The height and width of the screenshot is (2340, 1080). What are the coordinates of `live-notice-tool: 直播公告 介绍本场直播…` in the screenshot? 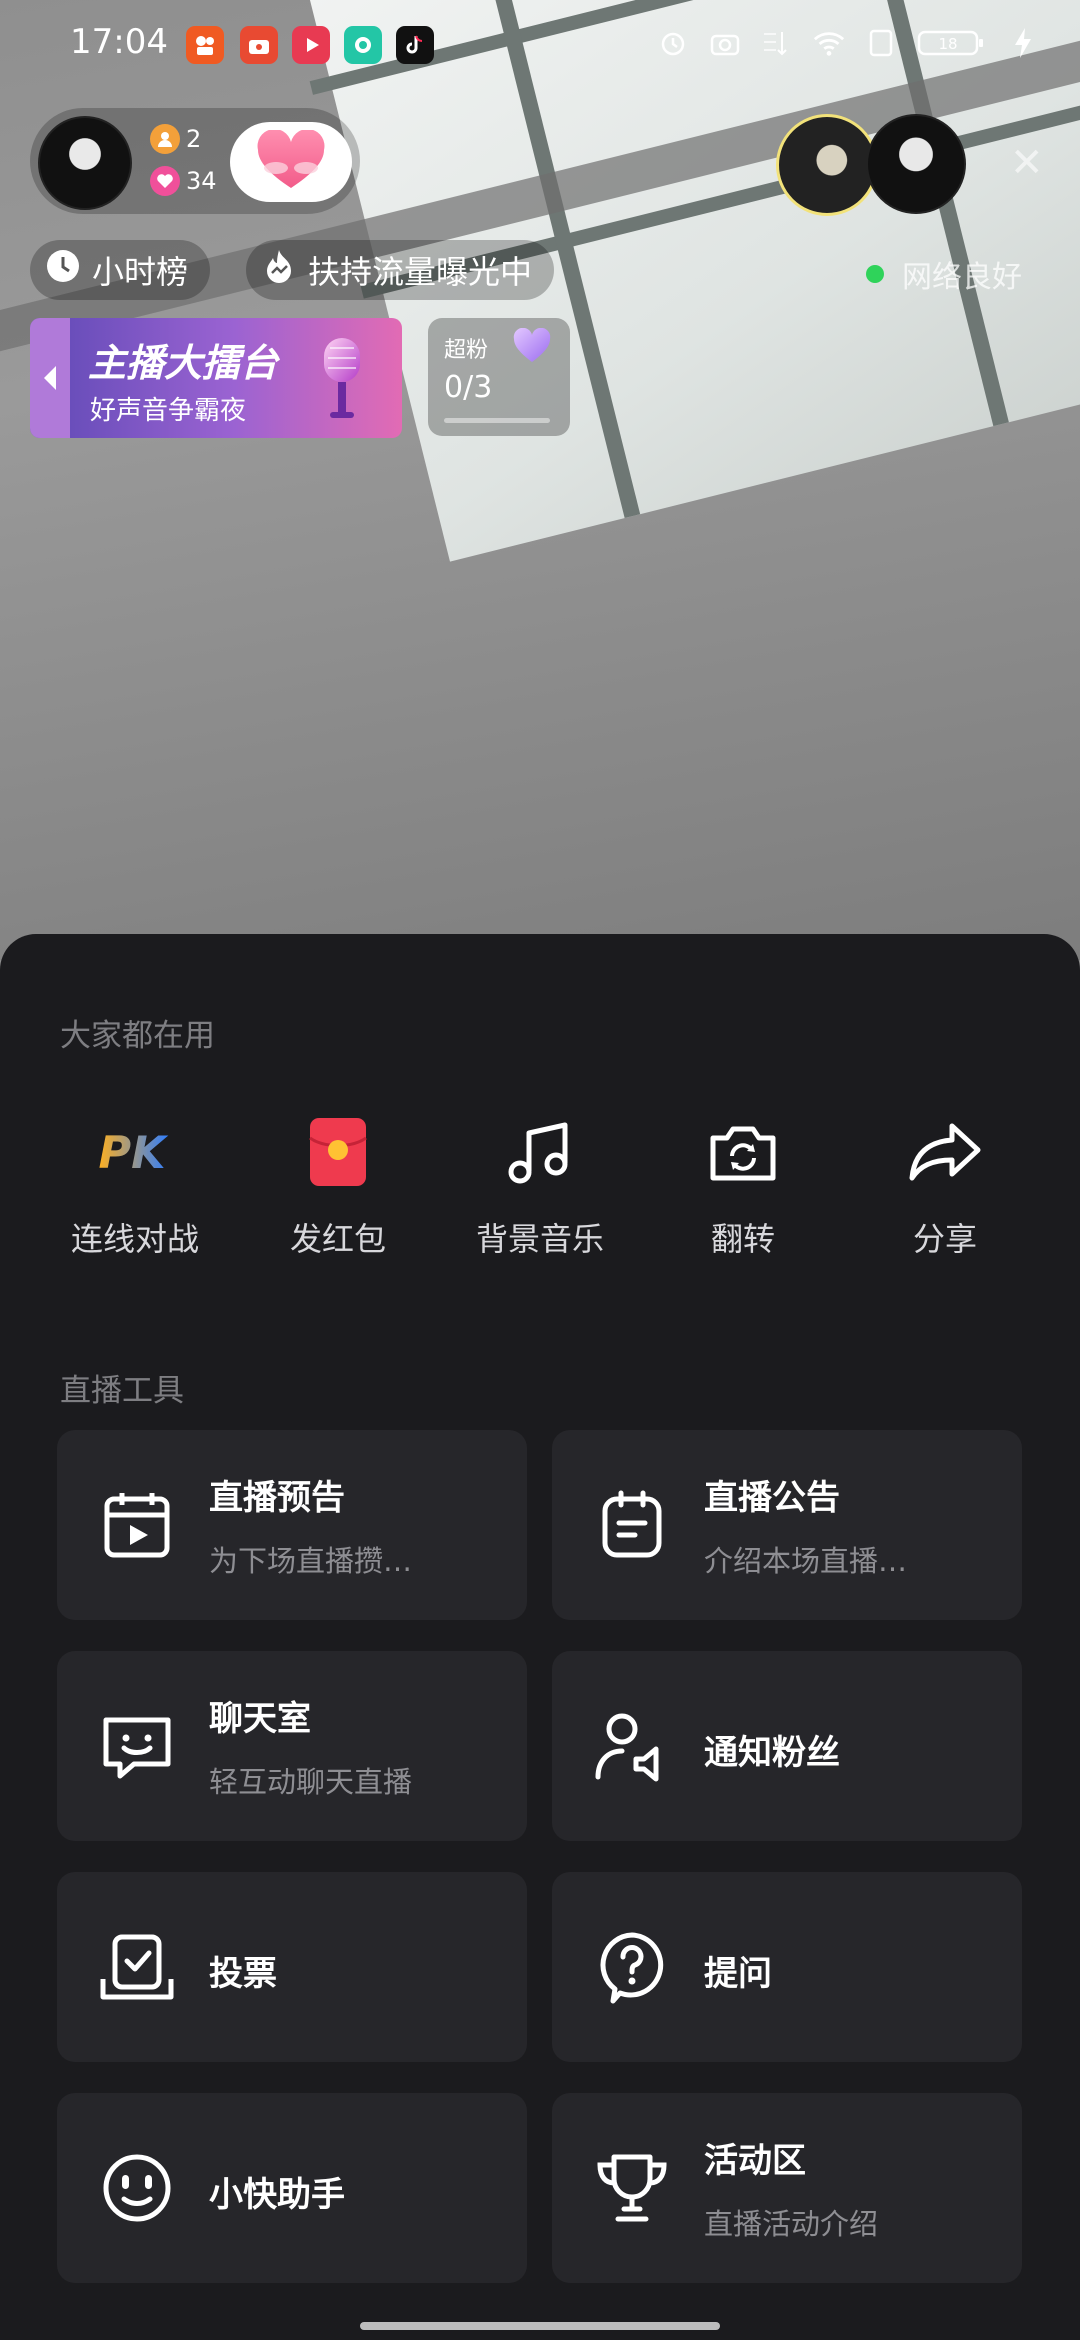 It's located at (787, 1525).